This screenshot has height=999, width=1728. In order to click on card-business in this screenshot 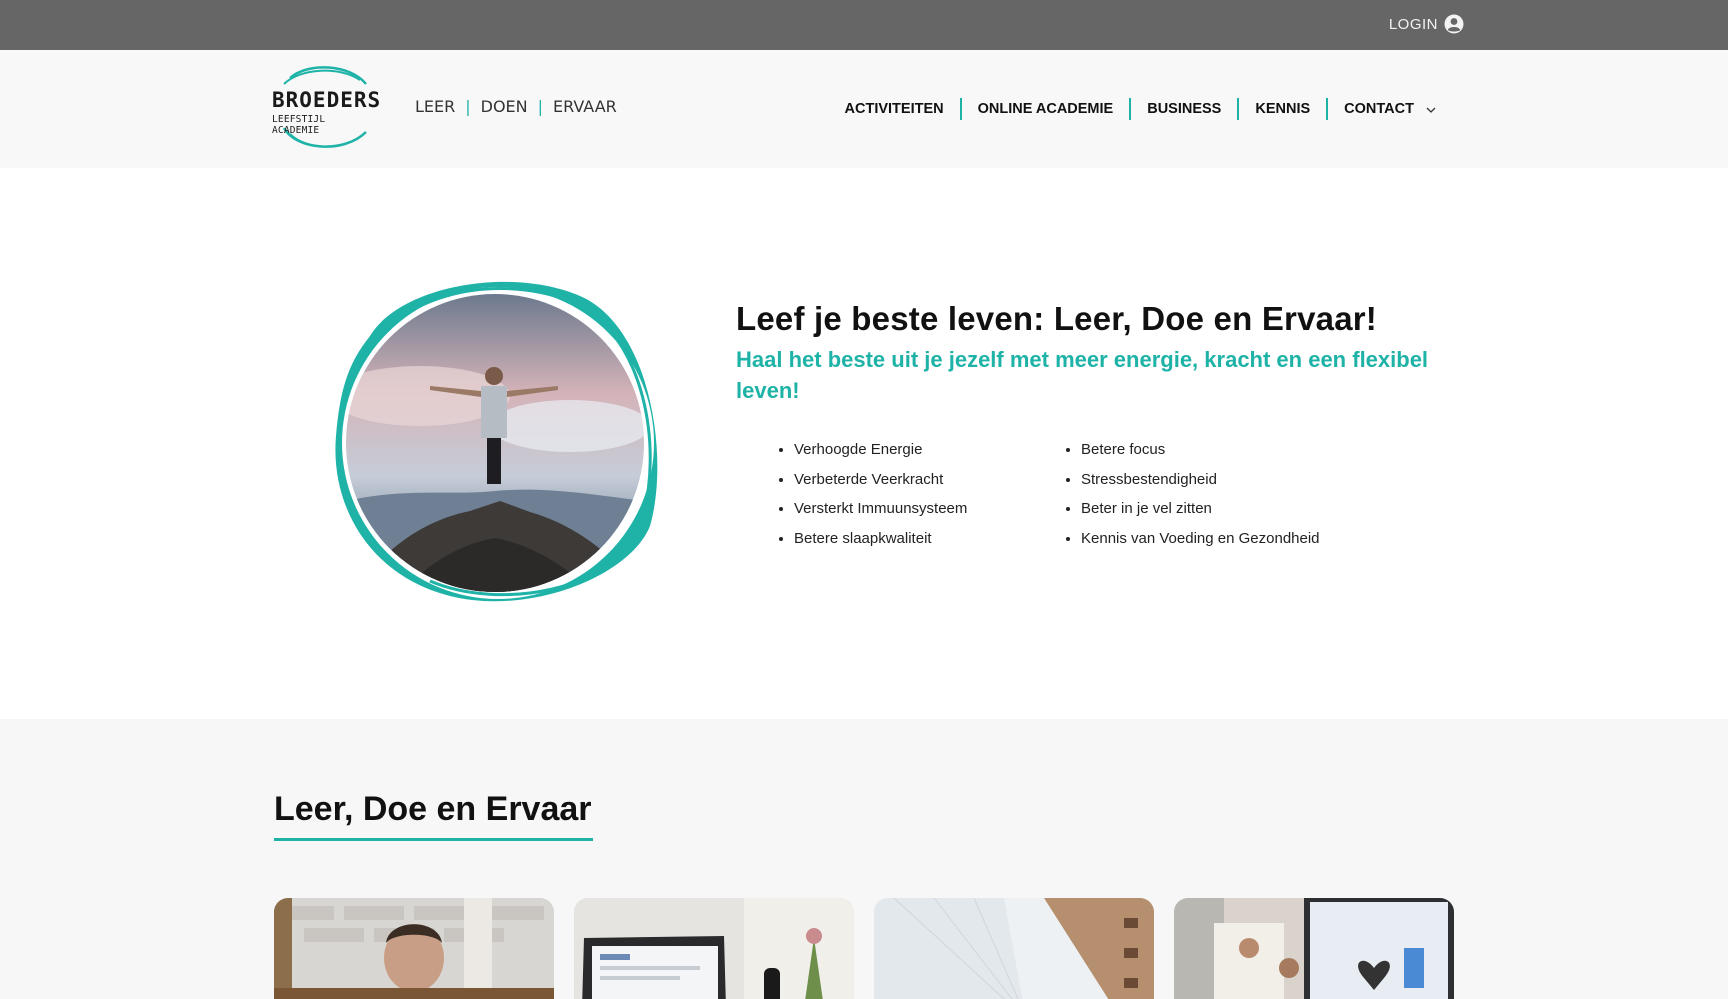, I will do `click(1014, 948)`.